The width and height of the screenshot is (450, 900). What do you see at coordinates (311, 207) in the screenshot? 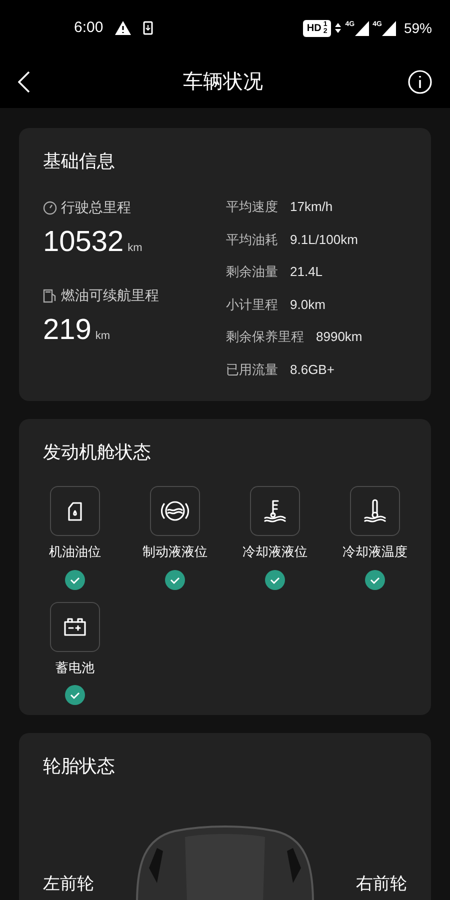
I see `stat-value: 17km/h` at bounding box center [311, 207].